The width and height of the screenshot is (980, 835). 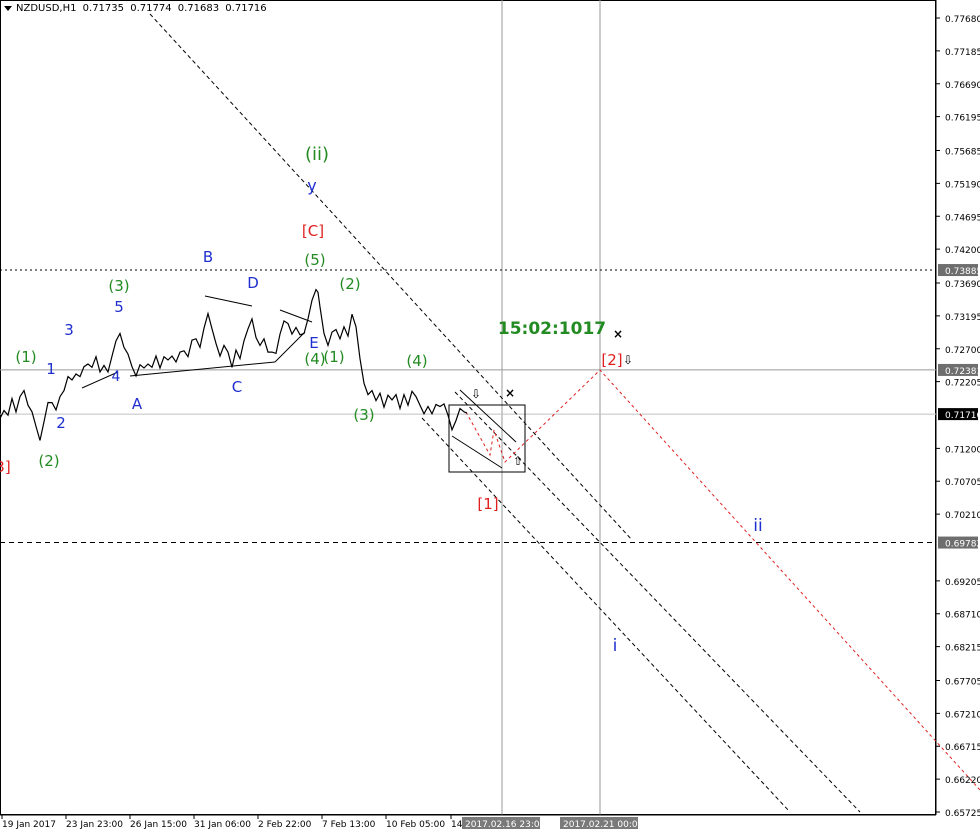 What do you see at coordinates (603, 825) in the screenshot?
I see `time-marker-label: 2017.02.21 00:00` at bounding box center [603, 825].